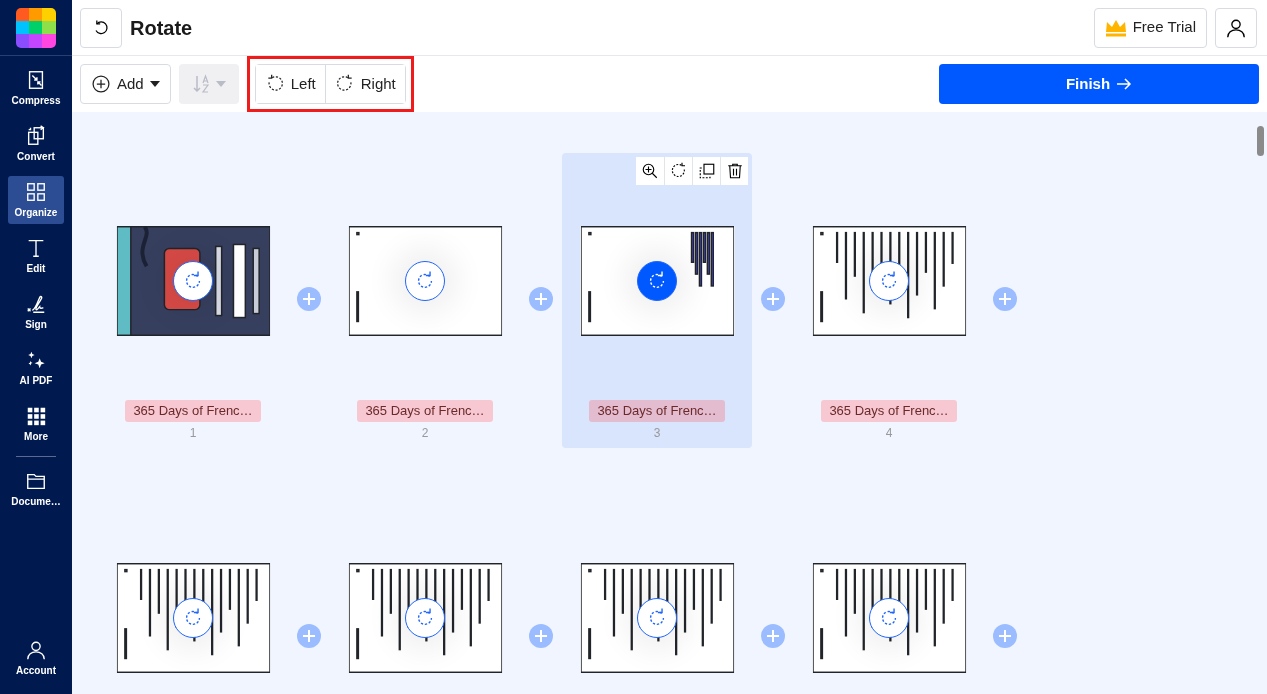  Describe the element at coordinates (200, 84) in the screenshot. I see `sort-icon` at that location.